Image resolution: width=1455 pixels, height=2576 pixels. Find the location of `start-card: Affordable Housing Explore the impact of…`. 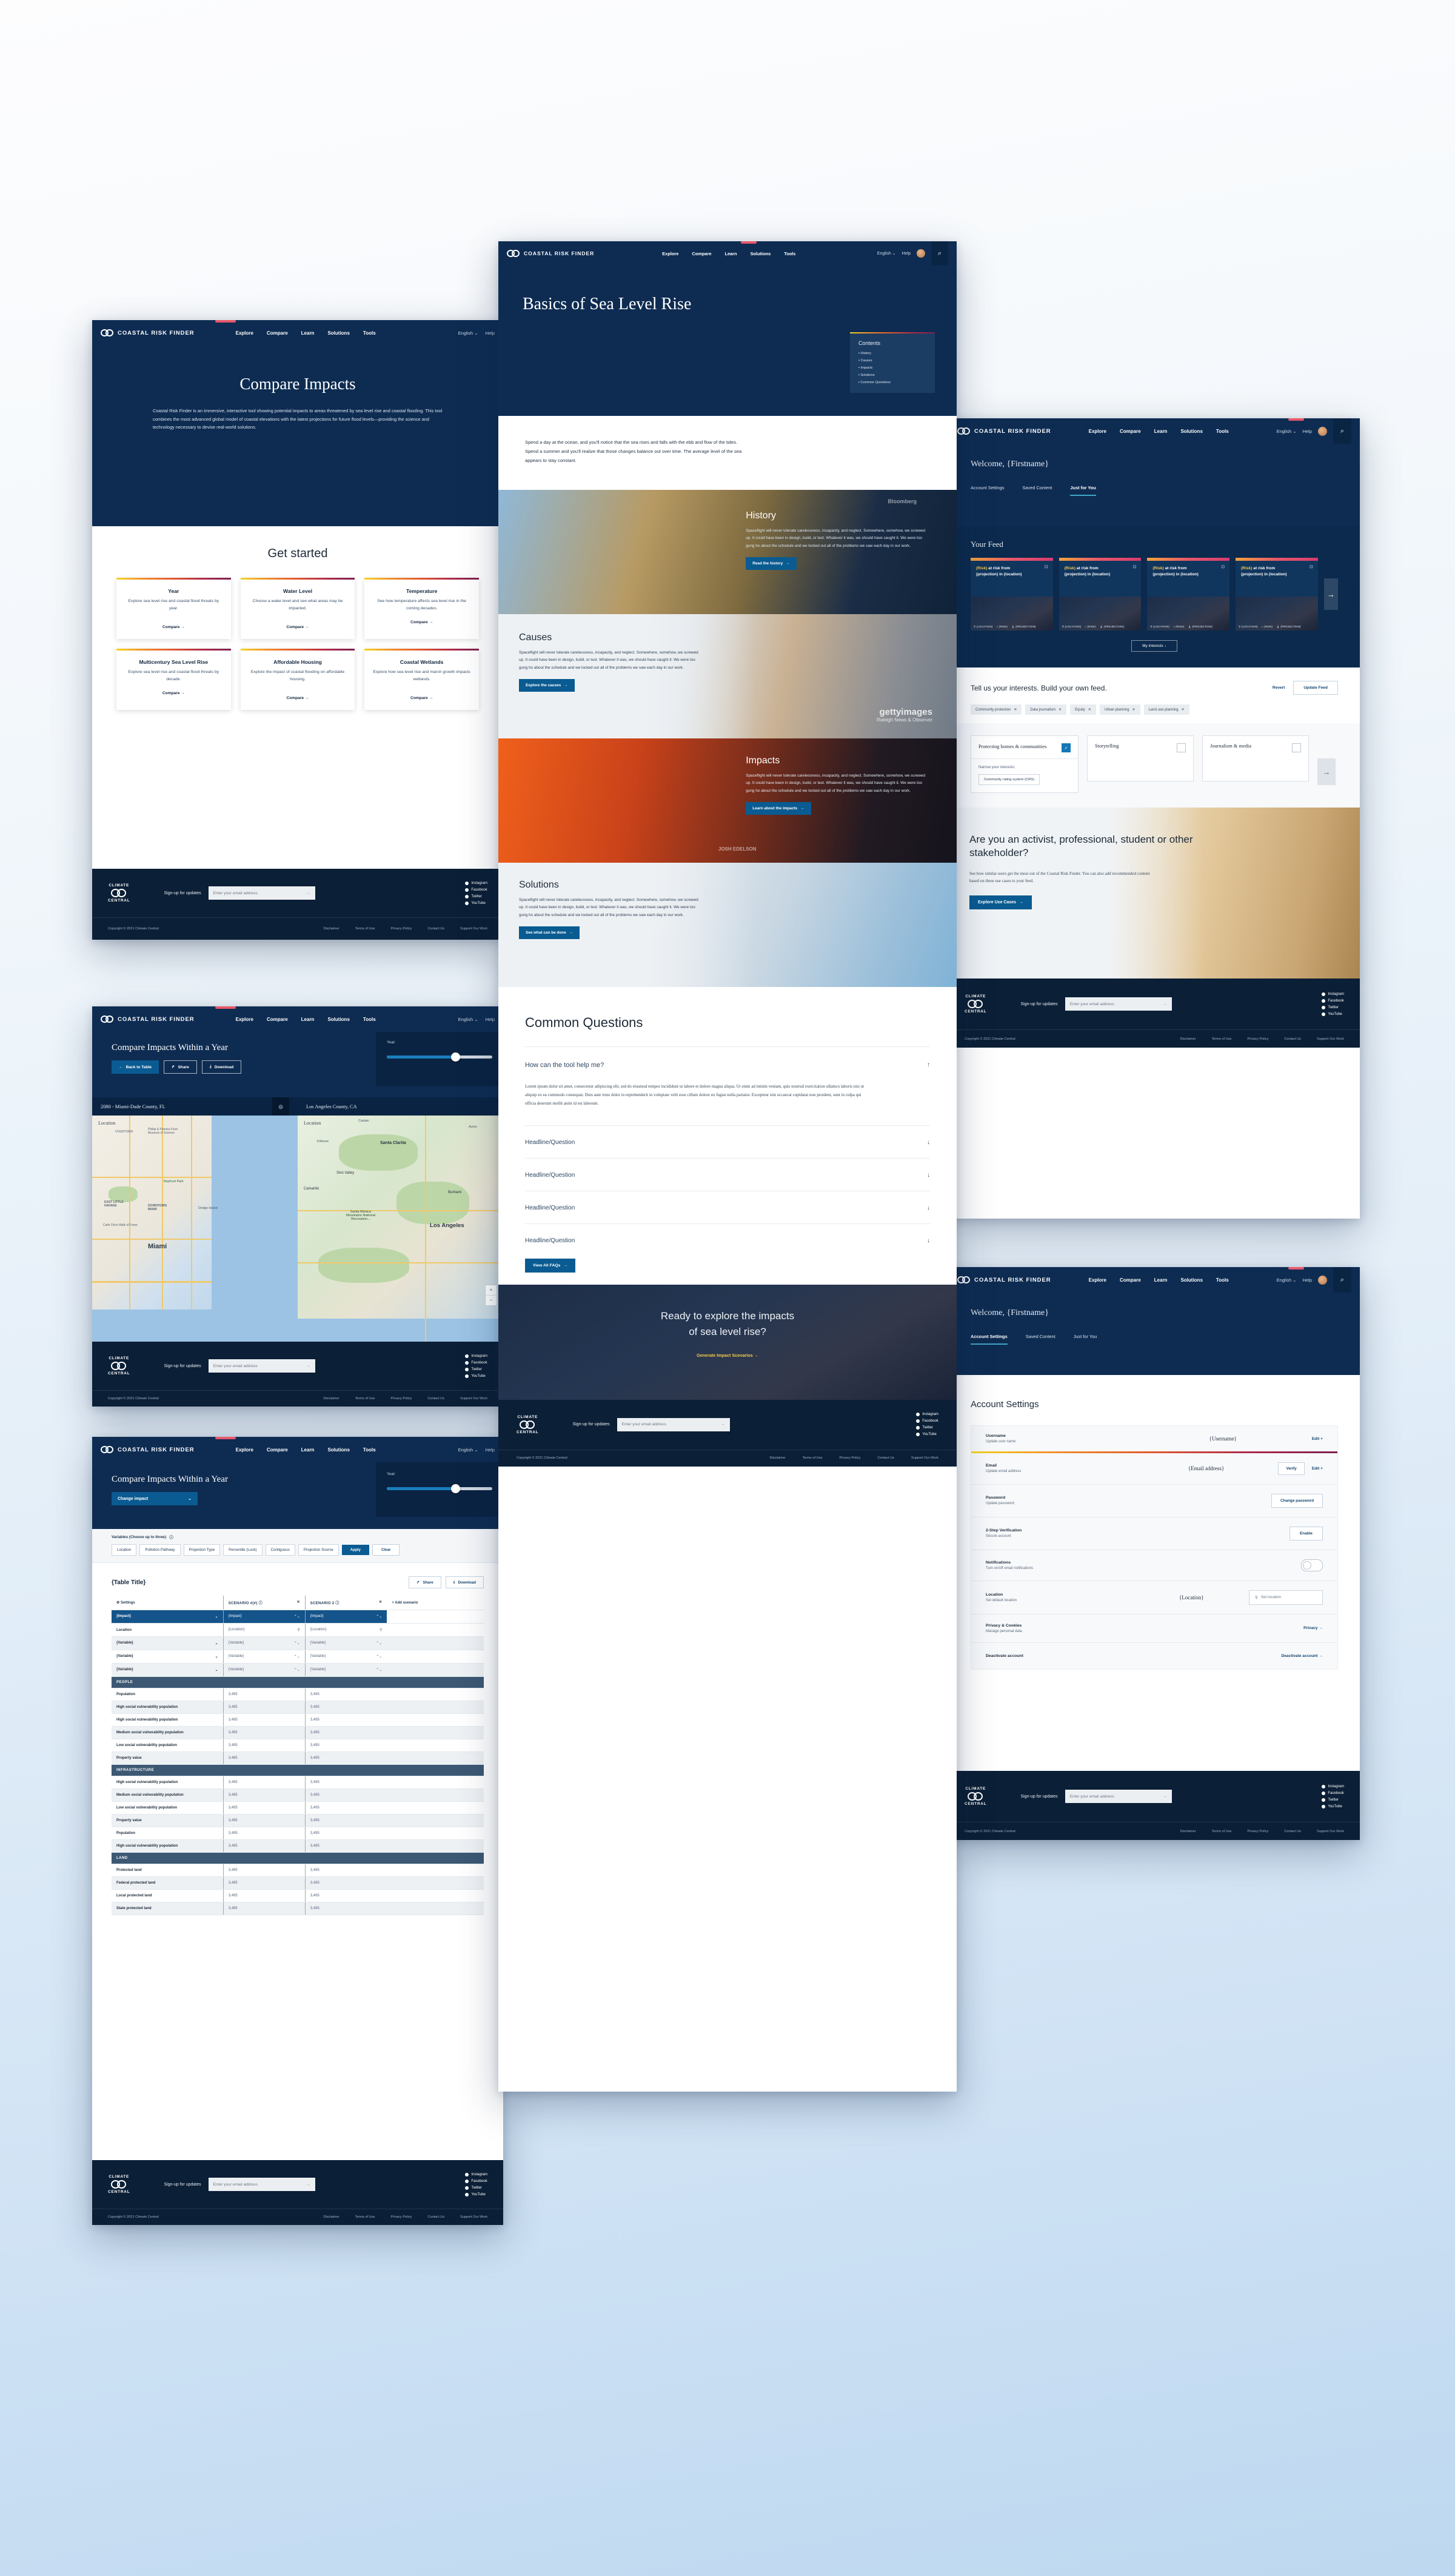

start-card: Affordable Housing Explore the impact of… is located at coordinates (297, 679).